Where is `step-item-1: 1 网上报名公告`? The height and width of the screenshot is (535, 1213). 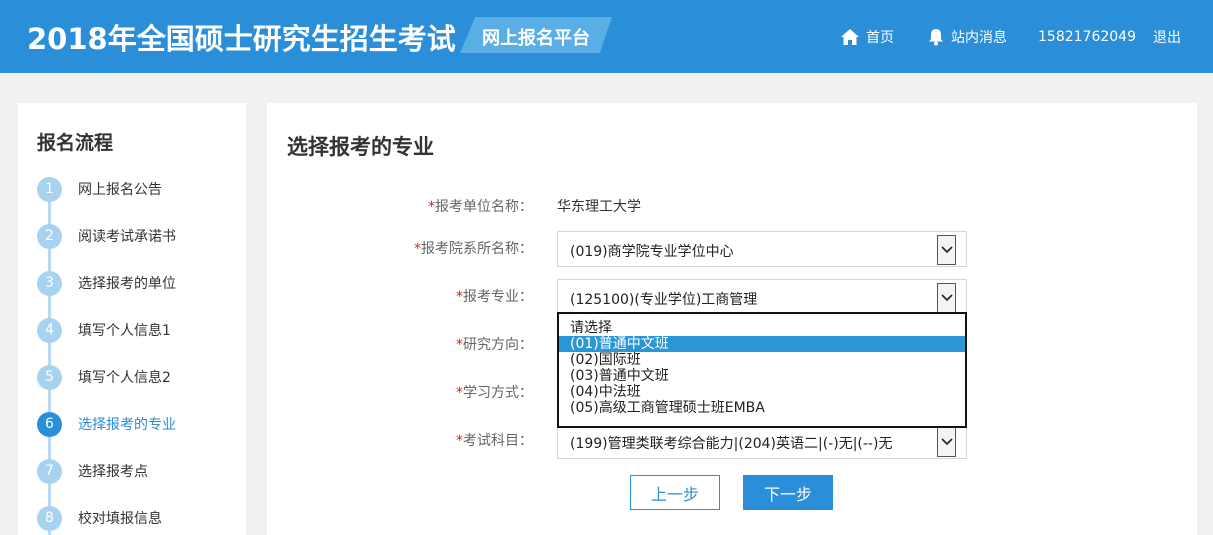 step-item-1: 1 网上报名公告 is located at coordinates (137, 189).